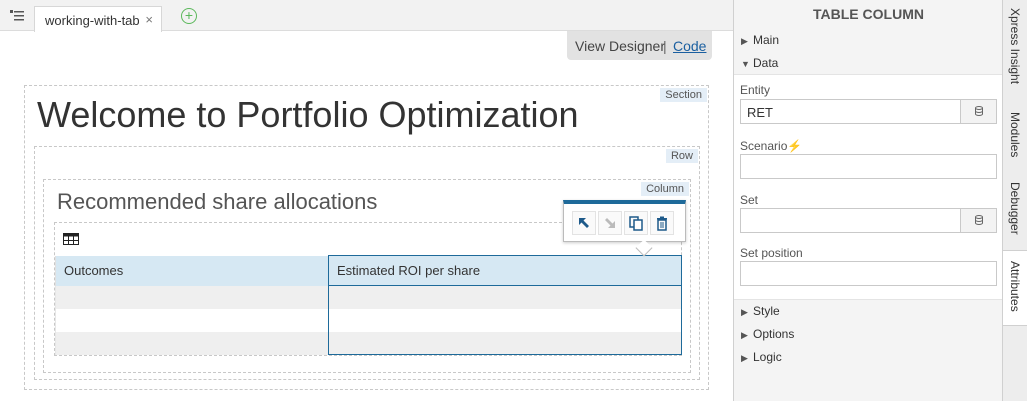  I want to click on accordion-data-label: Data, so click(766, 63).